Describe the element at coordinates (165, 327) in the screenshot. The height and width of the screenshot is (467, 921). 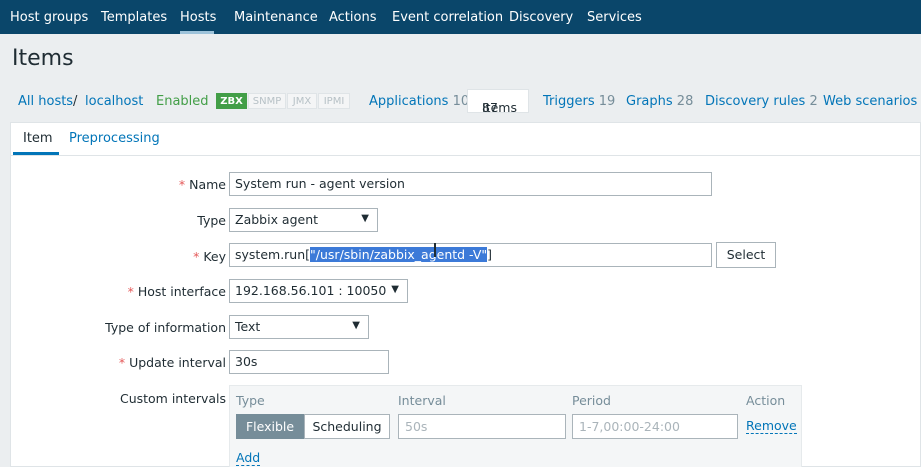
I see `type-of-information-label: Type of information` at that location.